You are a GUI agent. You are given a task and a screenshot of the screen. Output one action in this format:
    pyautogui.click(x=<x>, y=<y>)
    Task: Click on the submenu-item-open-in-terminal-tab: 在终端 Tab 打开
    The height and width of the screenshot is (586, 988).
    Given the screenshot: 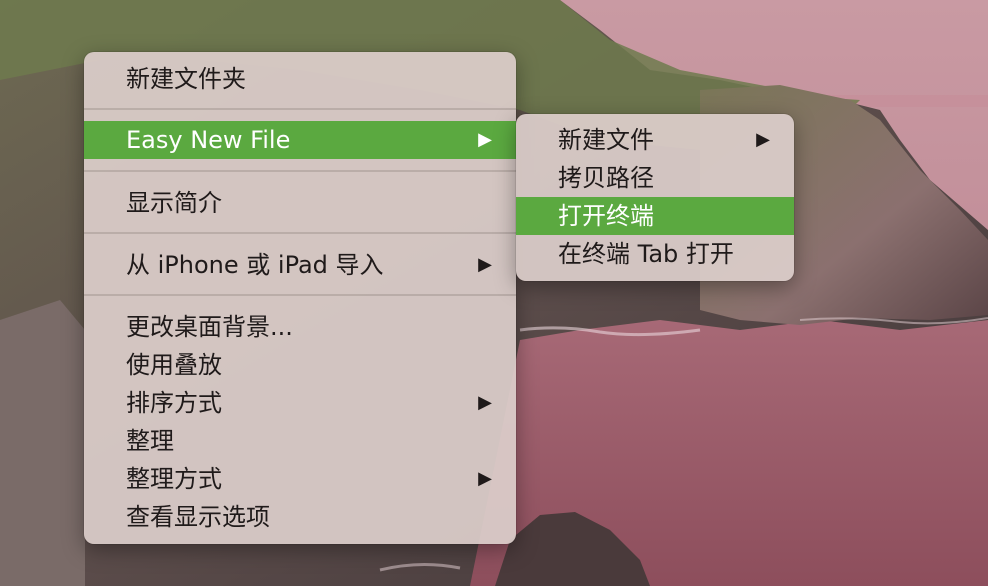 What is the action you would take?
    pyautogui.click(x=655, y=254)
    